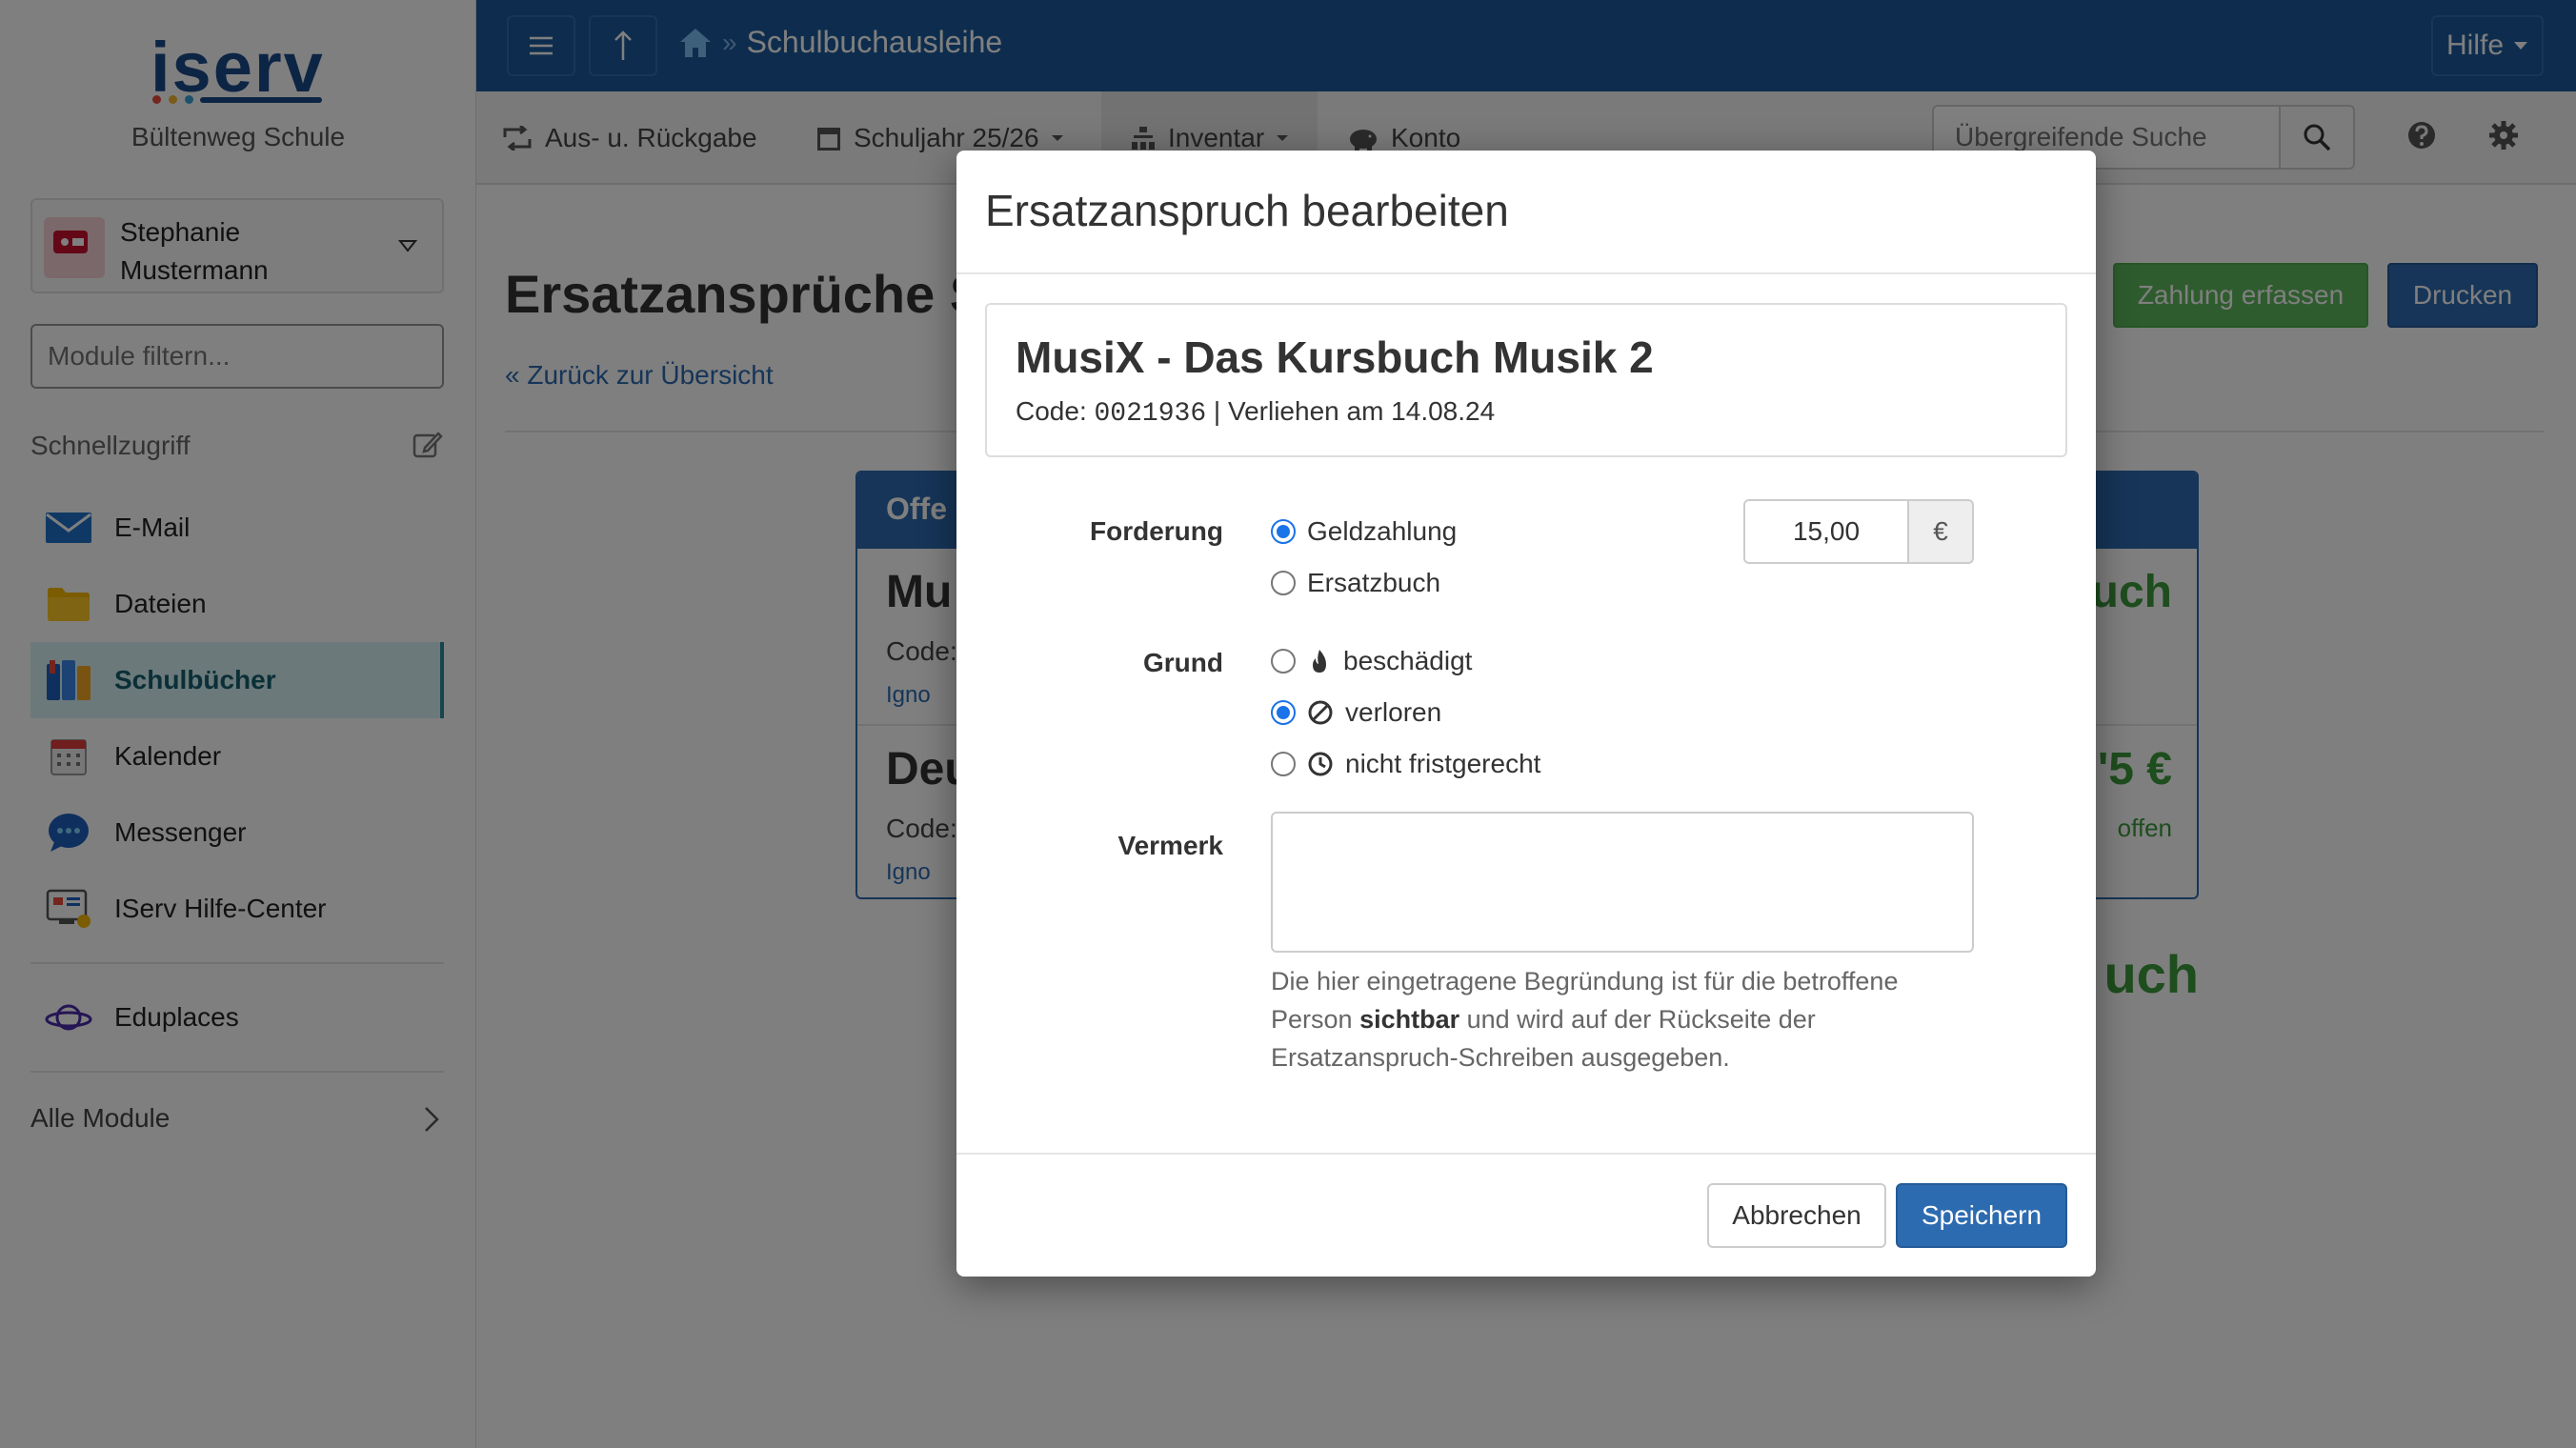 The image size is (2576, 1448). I want to click on modal-title: Ersatzanspruch bearbeiten, so click(1247, 210).